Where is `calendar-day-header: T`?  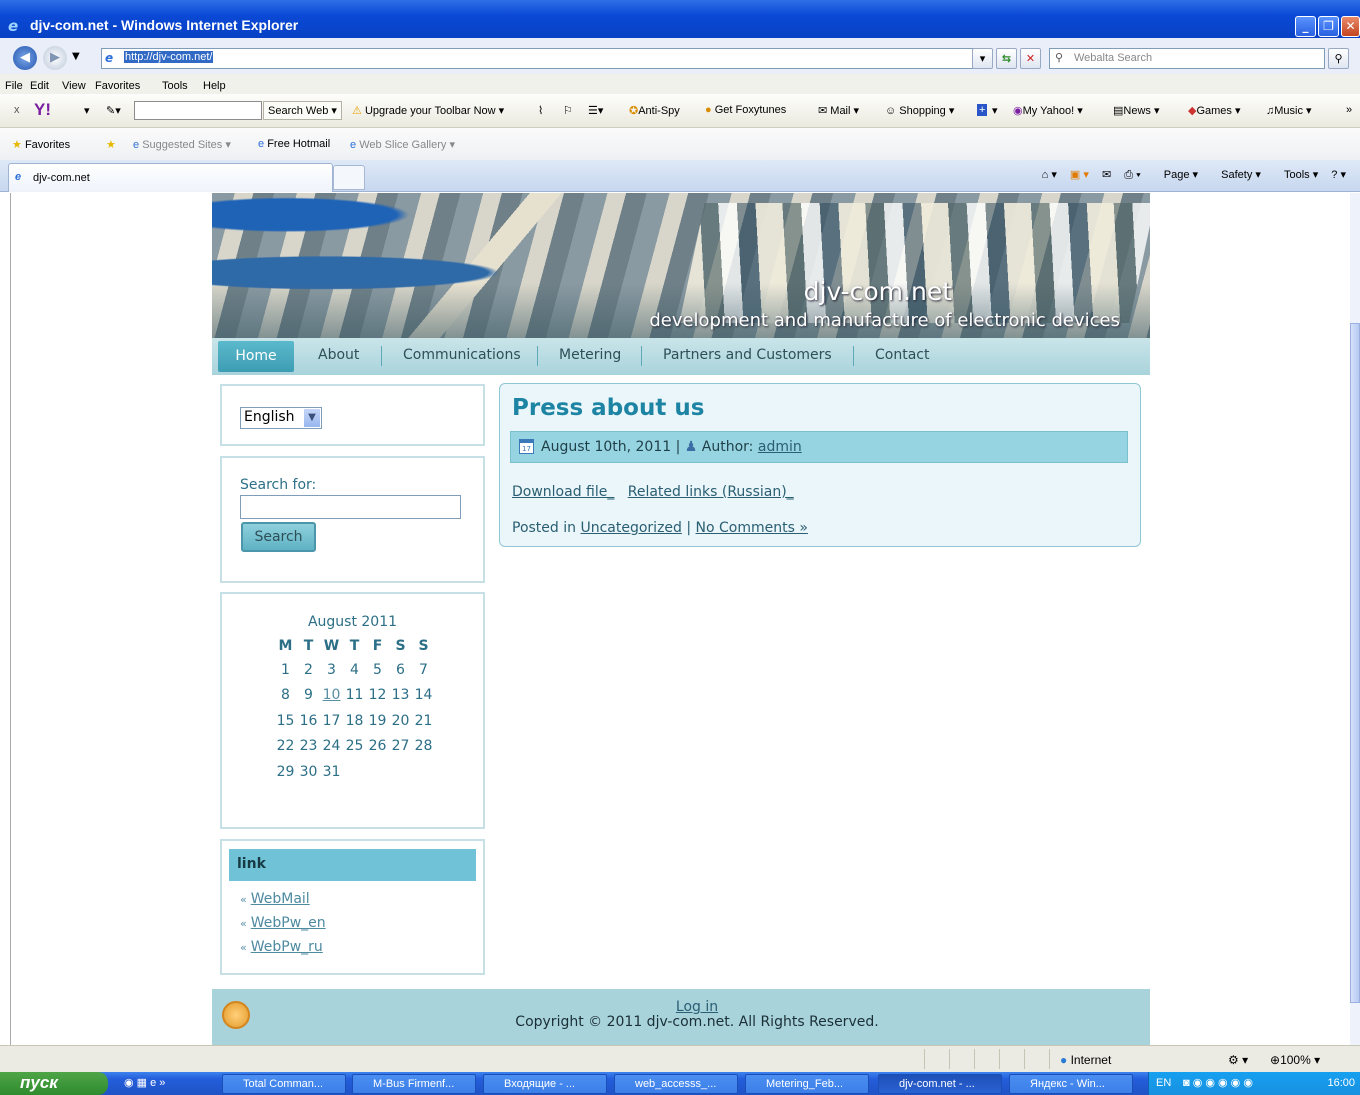 calendar-day-header: T is located at coordinates (308, 646).